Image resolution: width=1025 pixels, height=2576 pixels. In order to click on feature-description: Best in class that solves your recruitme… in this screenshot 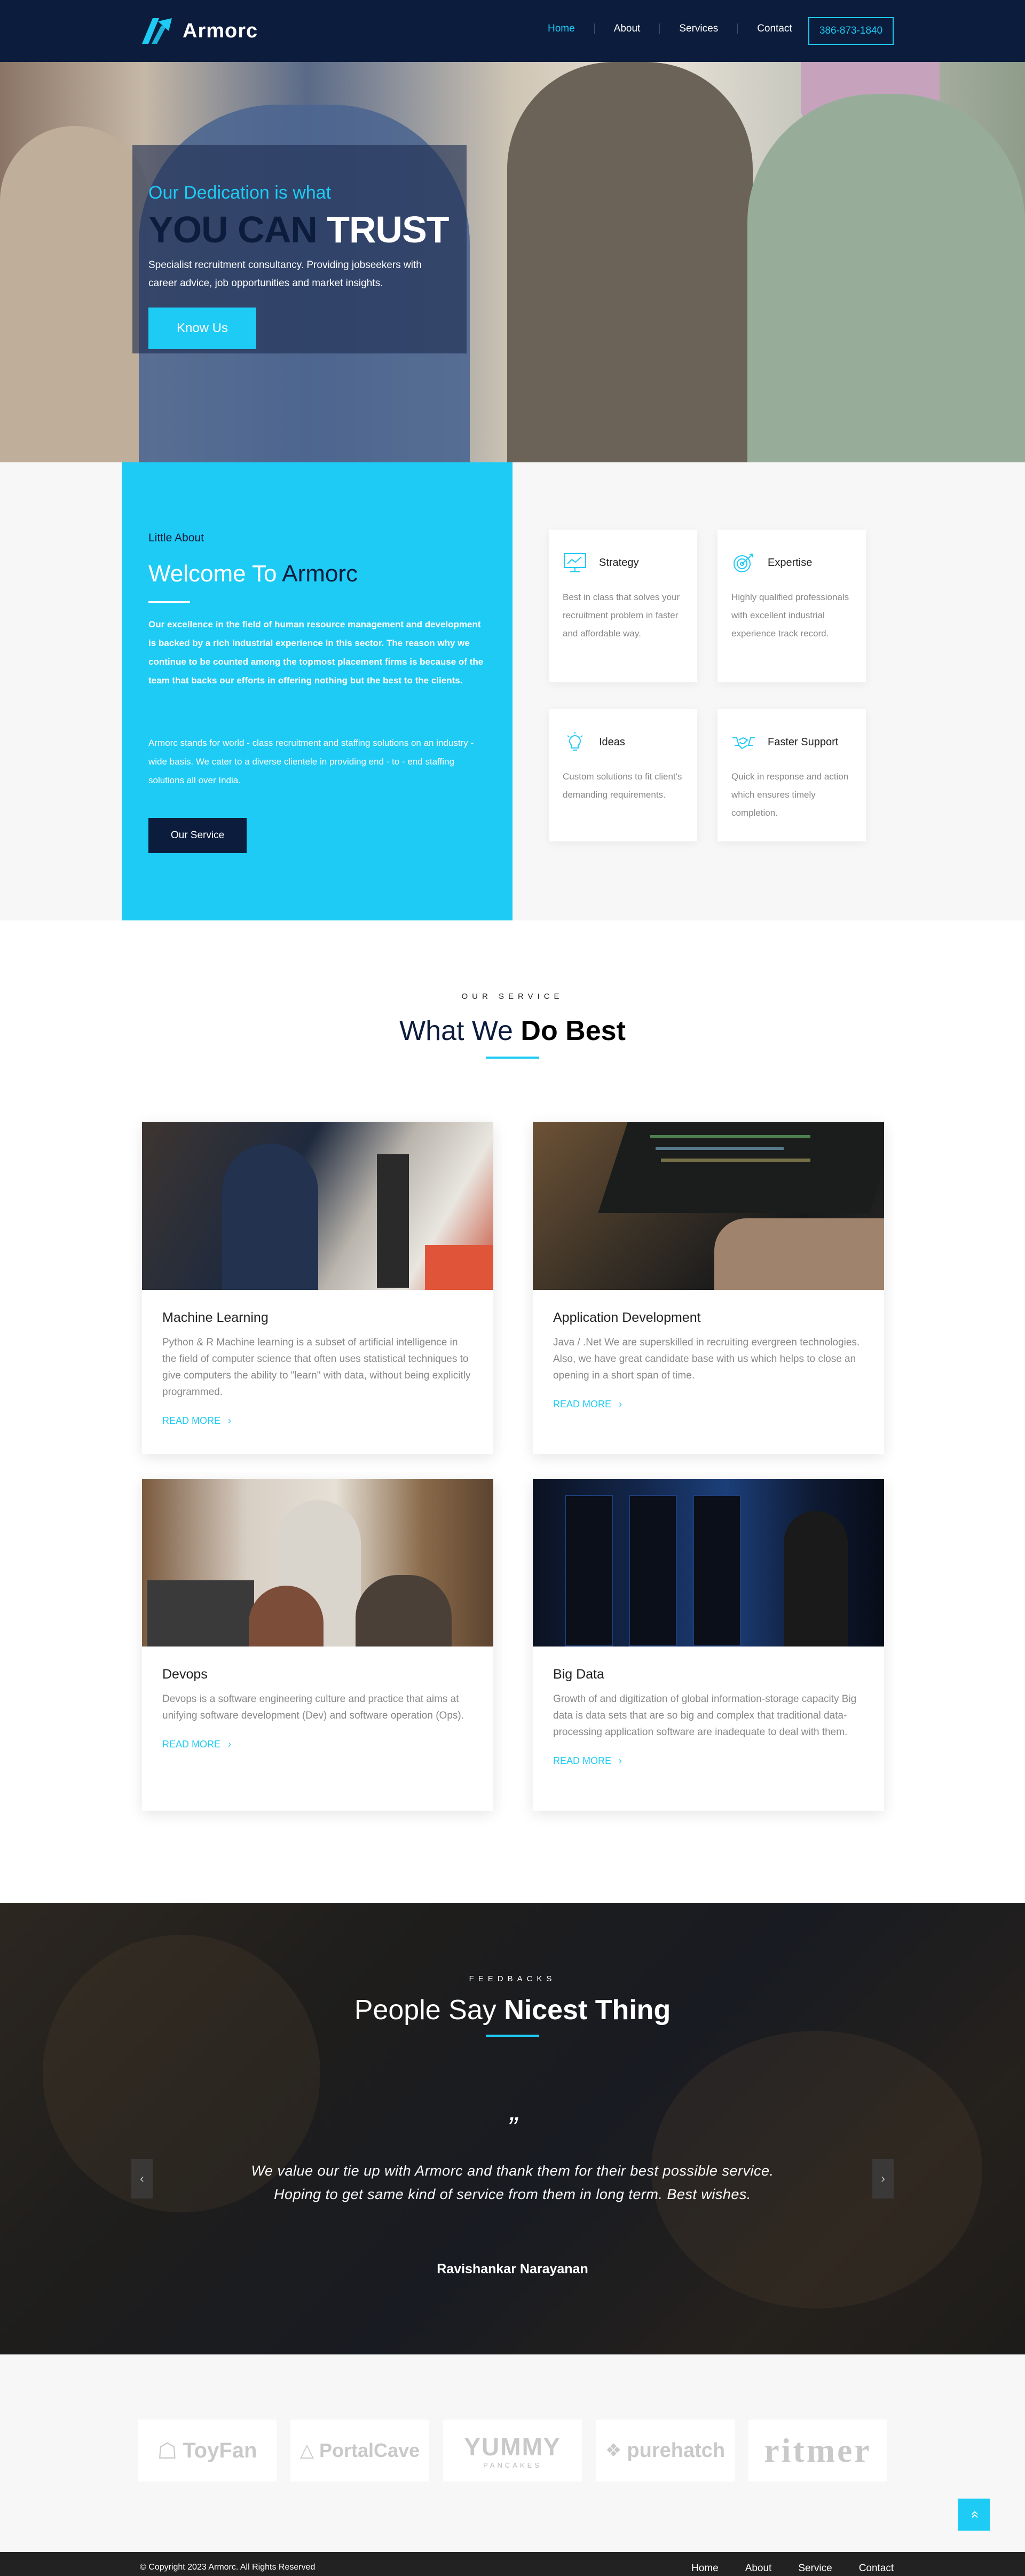, I will do `click(621, 615)`.